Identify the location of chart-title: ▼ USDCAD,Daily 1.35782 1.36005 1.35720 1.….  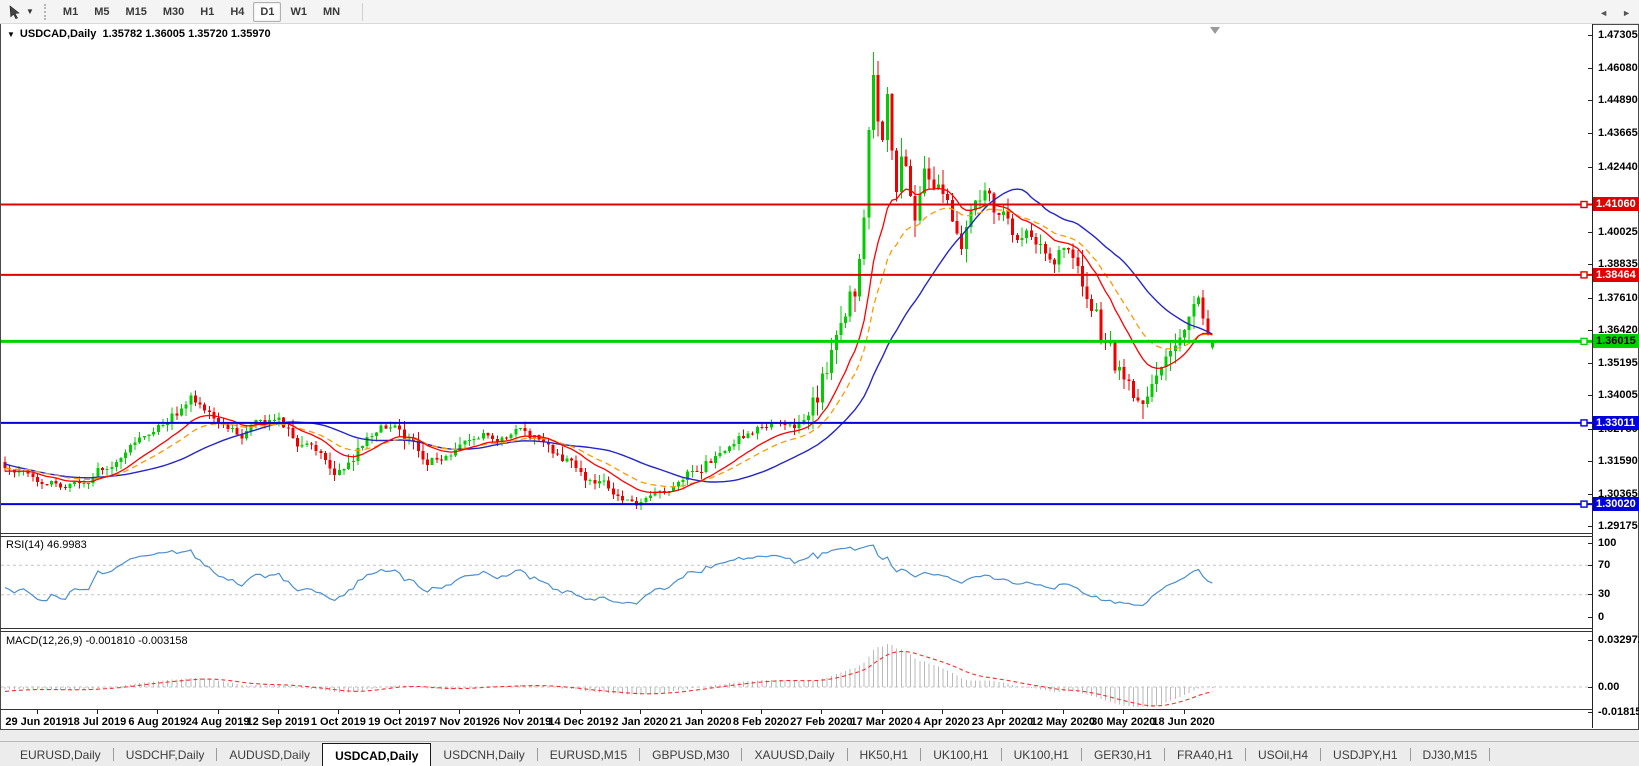
(139, 34).